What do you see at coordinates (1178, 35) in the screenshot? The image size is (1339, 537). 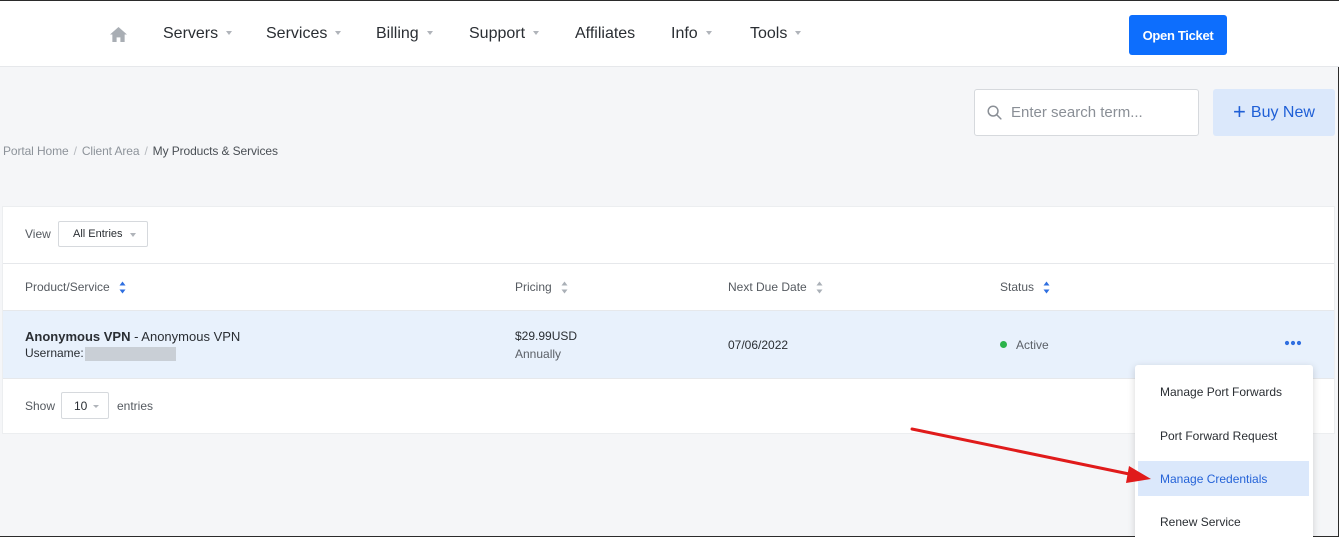 I see `open-ticket-button: Open Ticket` at bounding box center [1178, 35].